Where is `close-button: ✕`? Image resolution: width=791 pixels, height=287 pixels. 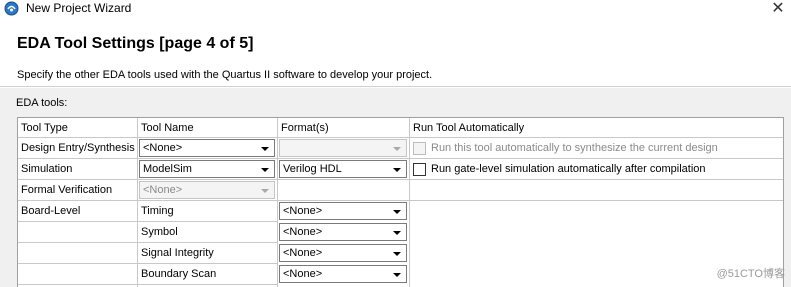 close-button: ✕ is located at coordinates (778, 9).